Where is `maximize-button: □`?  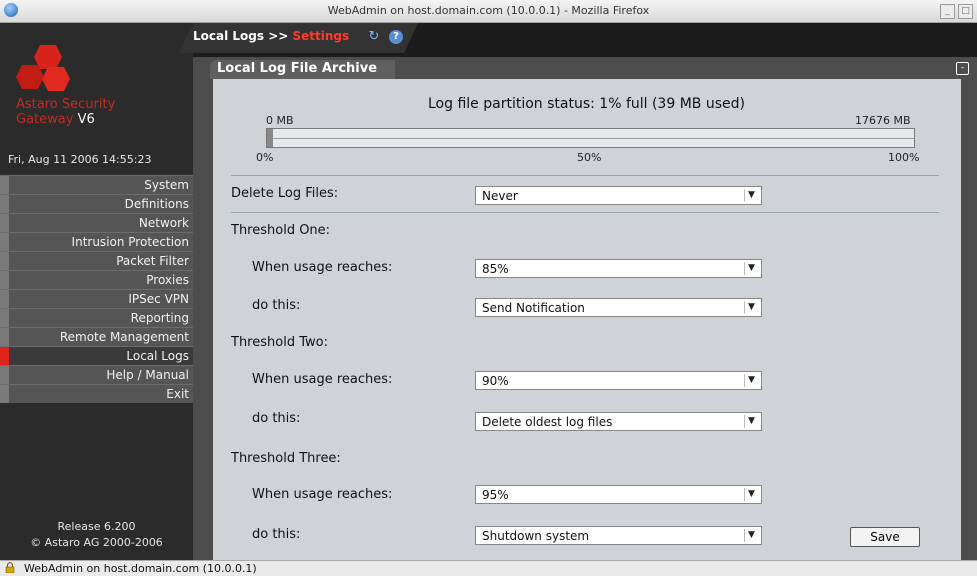
maximize-button: □ is located at coordinates (965, 11).